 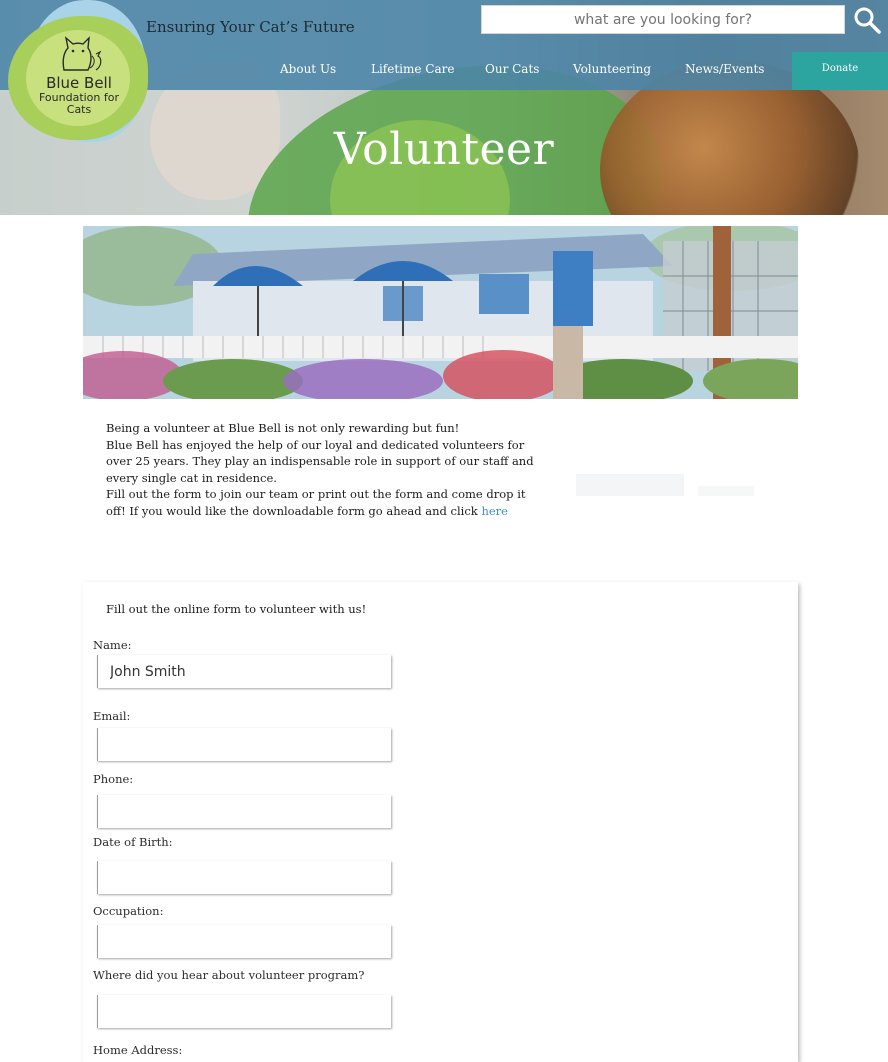 I want to click on cat-icon, so click(x=82, y=53).